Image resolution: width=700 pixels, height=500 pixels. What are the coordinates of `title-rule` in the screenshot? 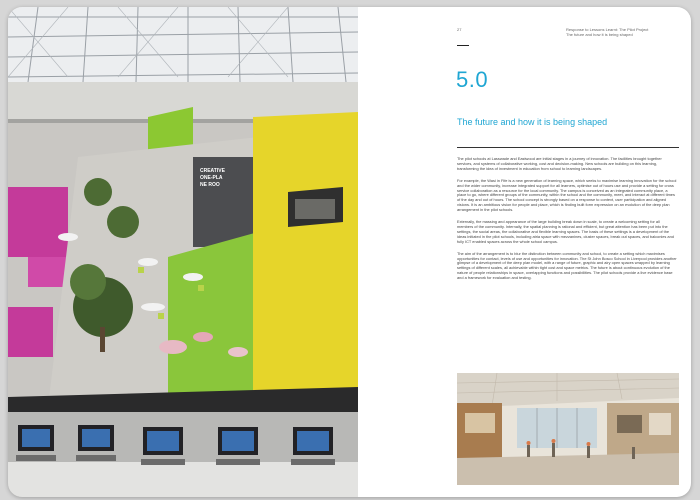 It's located at (568, 147).